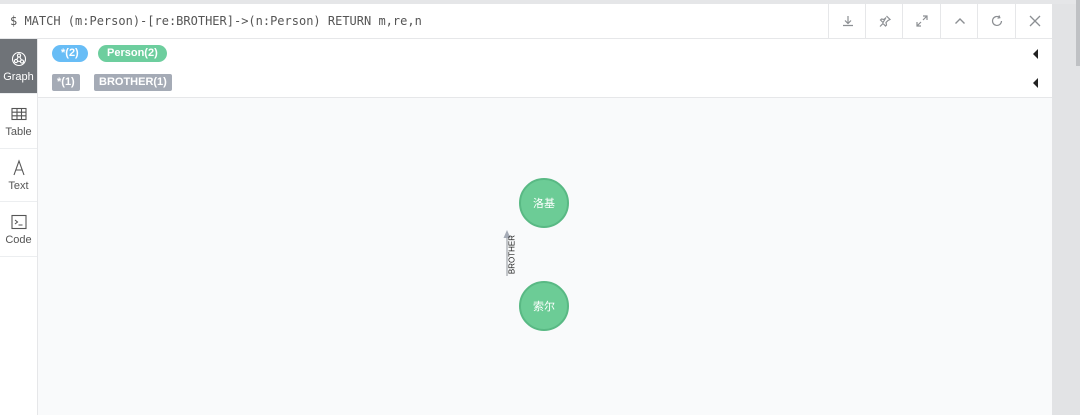 This screenshot has width=1080, height=415. What do you see at coordinates (18, 239) in the screenshot?
I see `tab-code-label: Code` at bounding box center [18, 239].